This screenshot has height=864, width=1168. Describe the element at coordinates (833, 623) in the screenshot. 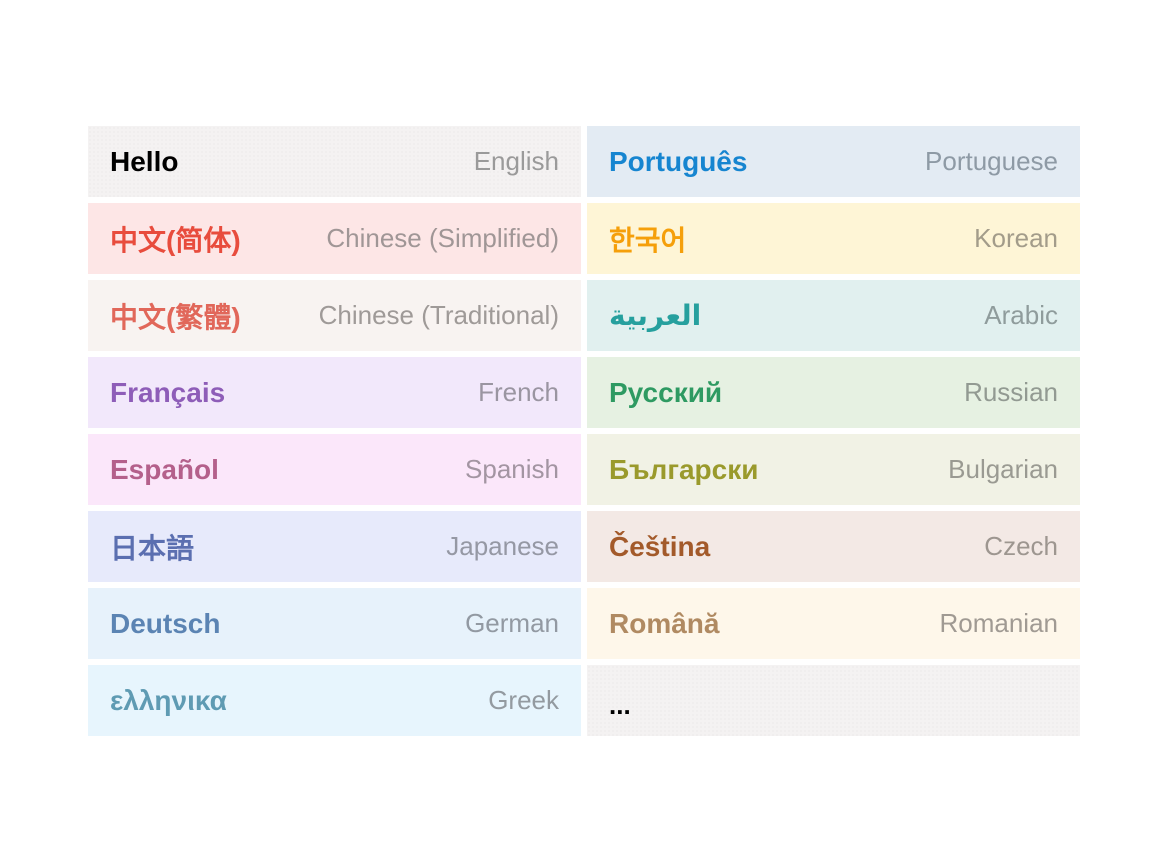

I see `language-card-romanian: Română Romanian` at that location.